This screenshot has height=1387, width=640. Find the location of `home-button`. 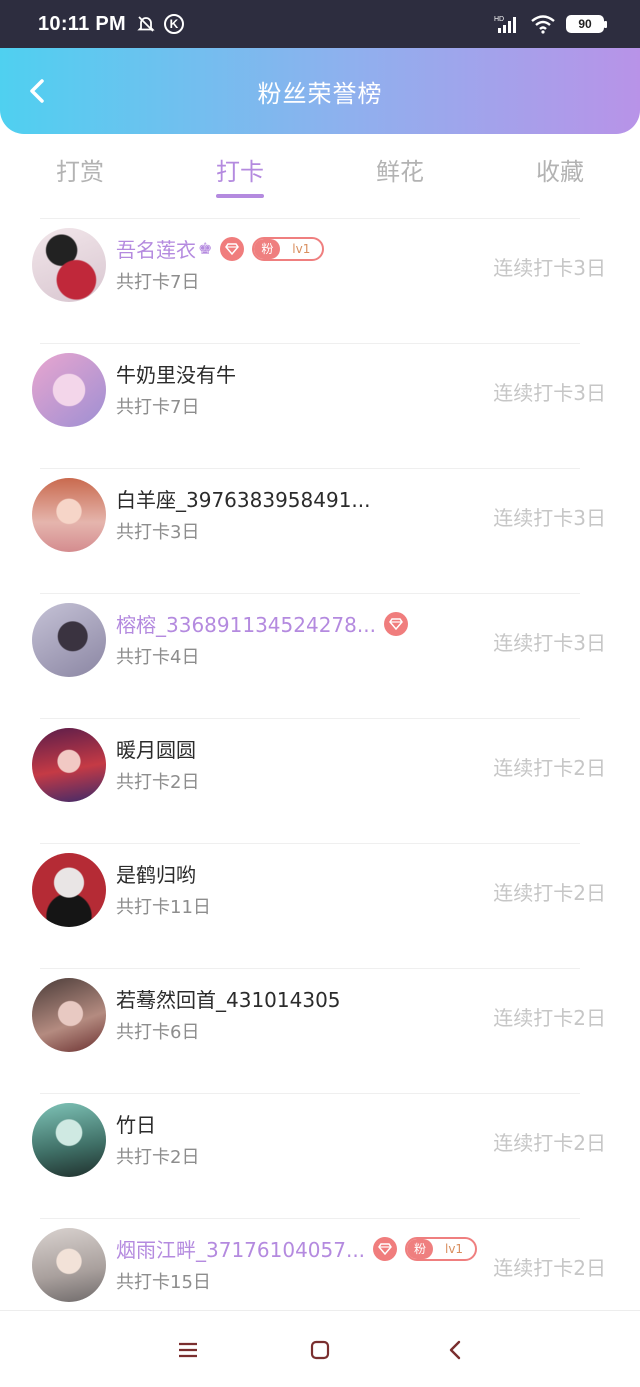

home-button is located at coordinates (320, 1350).